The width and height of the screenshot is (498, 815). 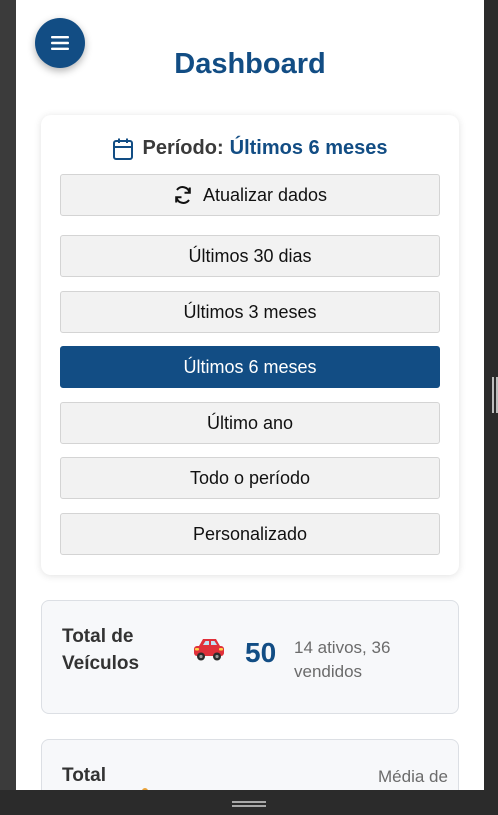 What do you see at coordinates (265, 194) in the screenshot?
I see `refresh-data-label: Atualizar dados` at bounding box center [265, 194].